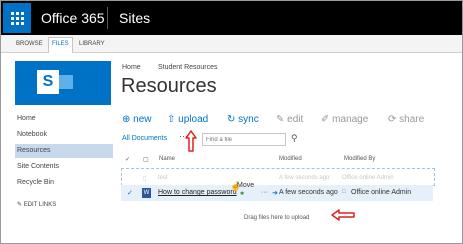 The width and height of the screenshot is (463, 244). Describe the element at coordinates (92, 44) in the screenshot. I see `tab-library: LIBRARY` at that location.